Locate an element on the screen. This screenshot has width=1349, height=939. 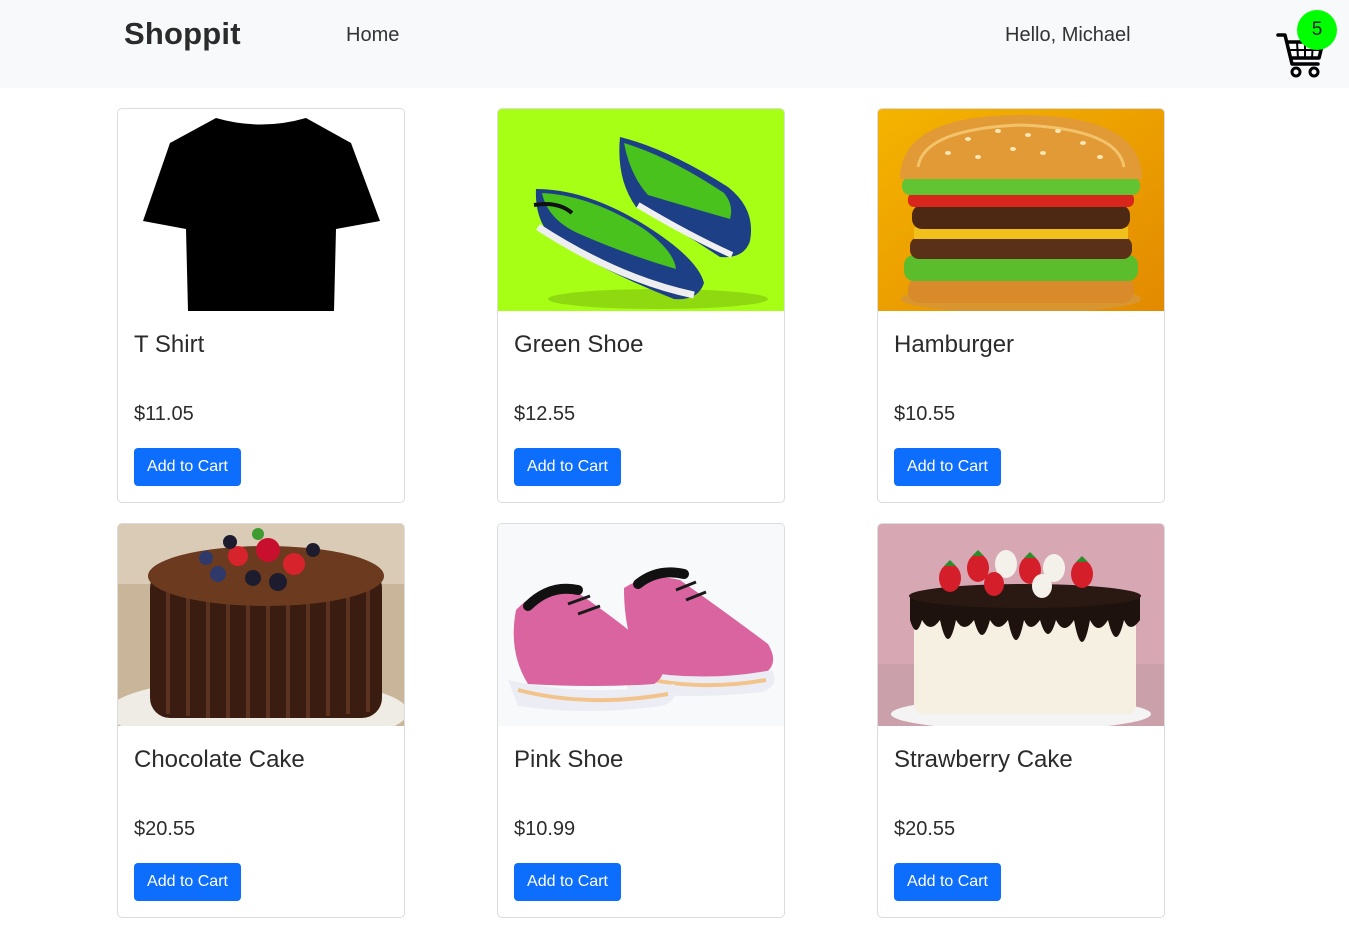
black-tshirt-image is located at coordinates (261, 210).